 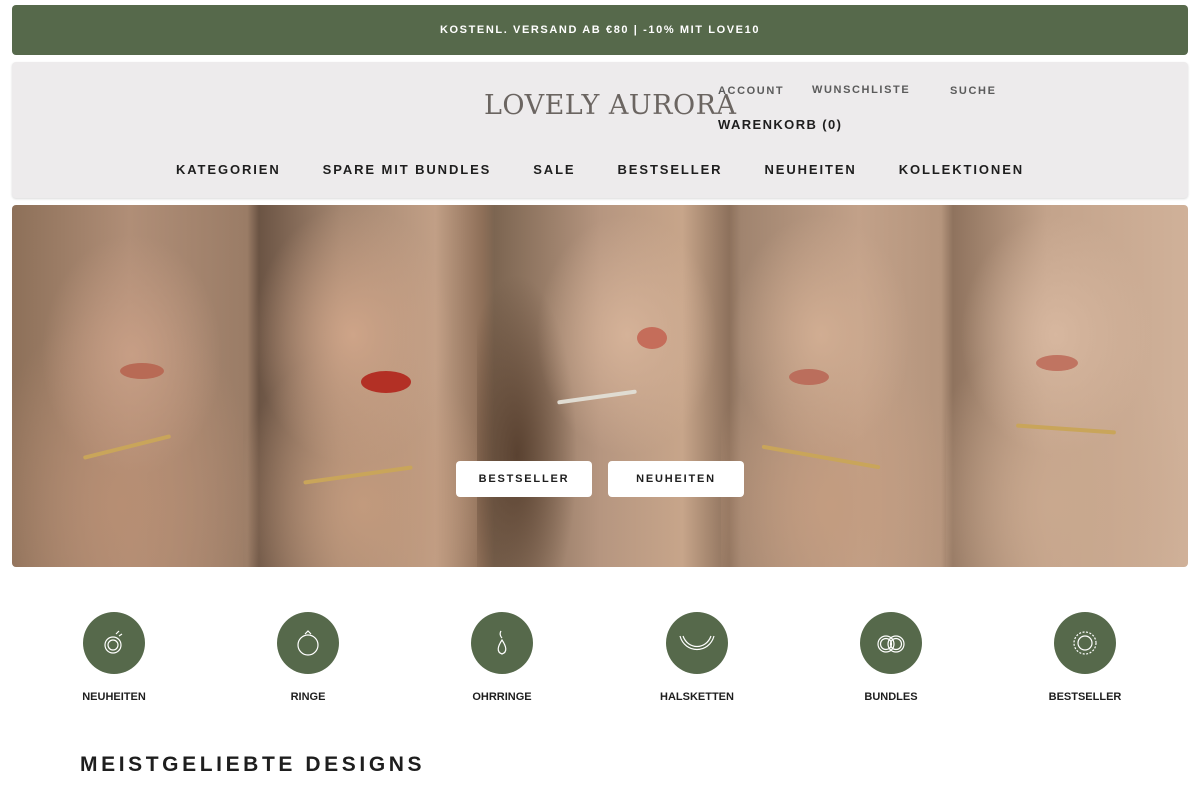 What do you see at coordinates (780, 124) in the screenshot?
I see `cart-link: WARENKORB (0)` at bounding box center [780, 124].